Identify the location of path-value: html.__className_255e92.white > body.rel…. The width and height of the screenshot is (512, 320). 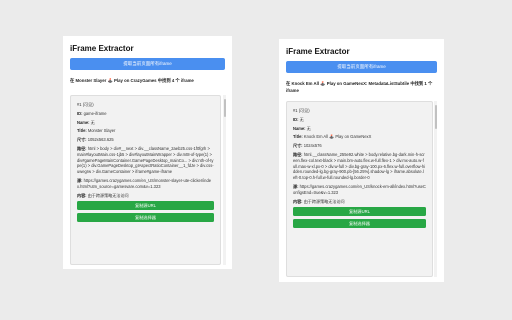
(359, 166).